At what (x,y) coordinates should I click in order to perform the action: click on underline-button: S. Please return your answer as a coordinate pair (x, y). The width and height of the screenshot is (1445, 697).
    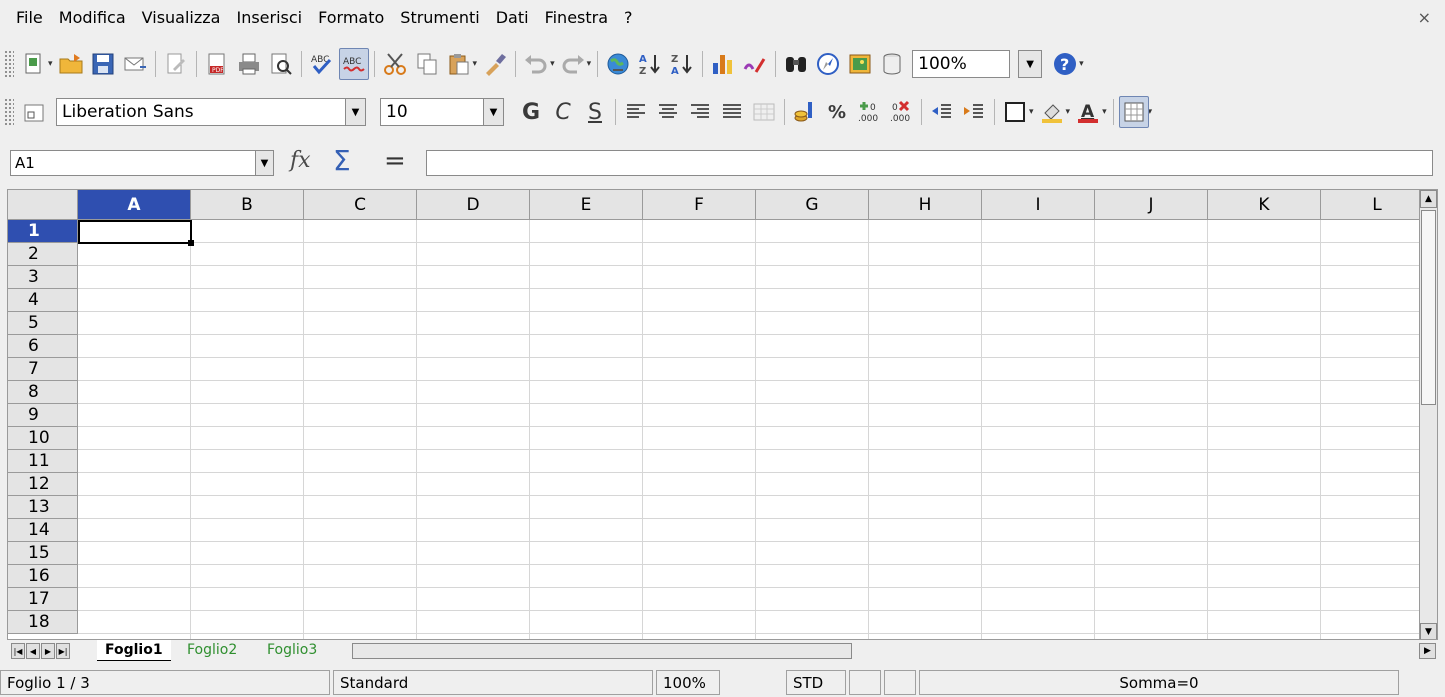
    Looking at the image, I should click on (595, 112).